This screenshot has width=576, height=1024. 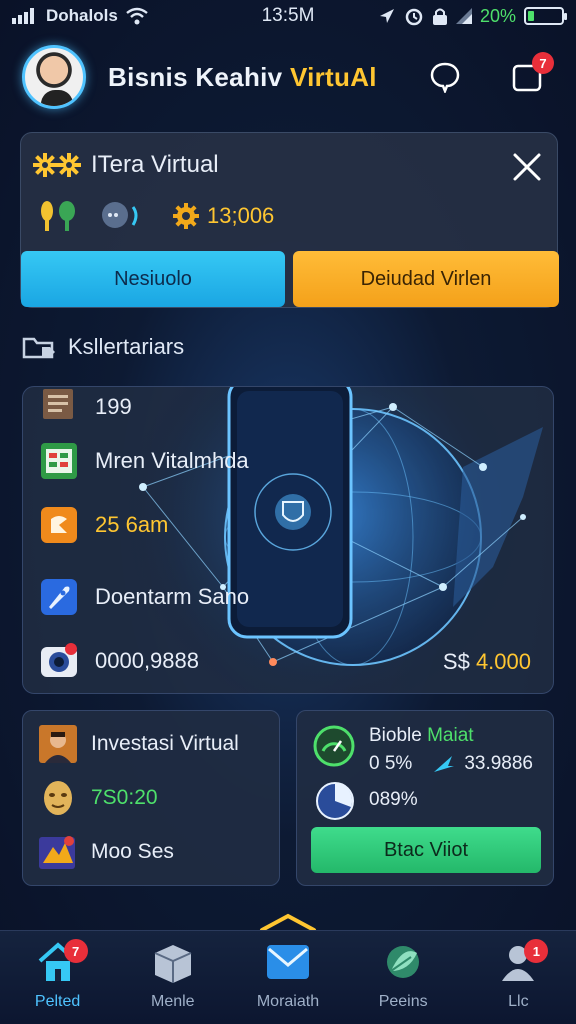 I want to click on mask-icon, so click(x=58, y=798).